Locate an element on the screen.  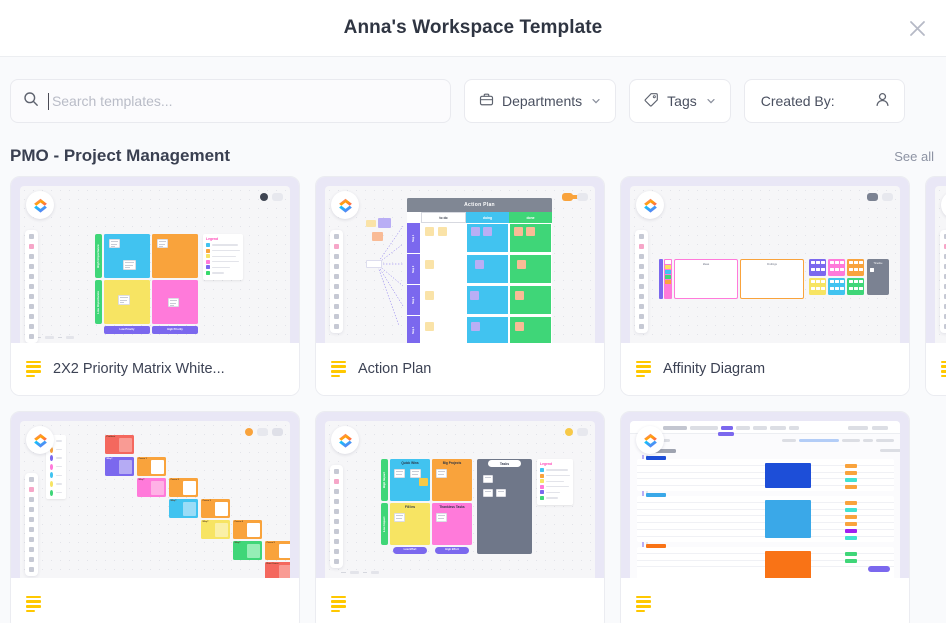
tasks-panel-title: Tasks is located at coordinates (504, 463).